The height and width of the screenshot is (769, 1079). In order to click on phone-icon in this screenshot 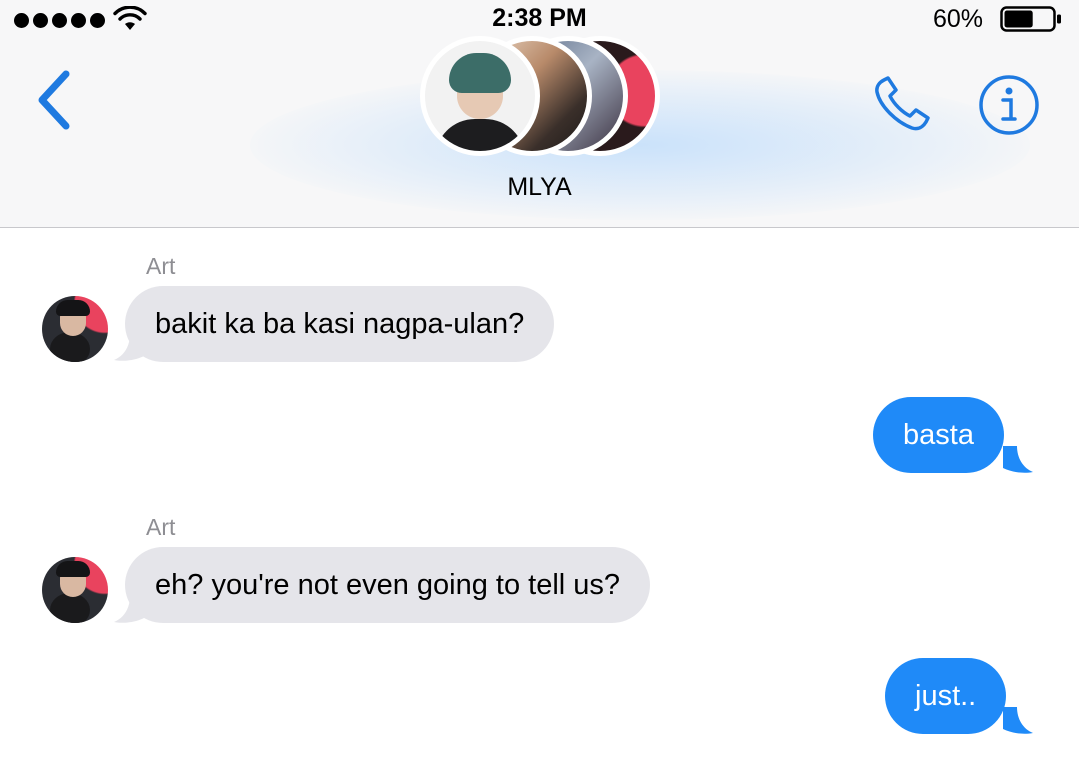, I will do `click(905, 104)`.